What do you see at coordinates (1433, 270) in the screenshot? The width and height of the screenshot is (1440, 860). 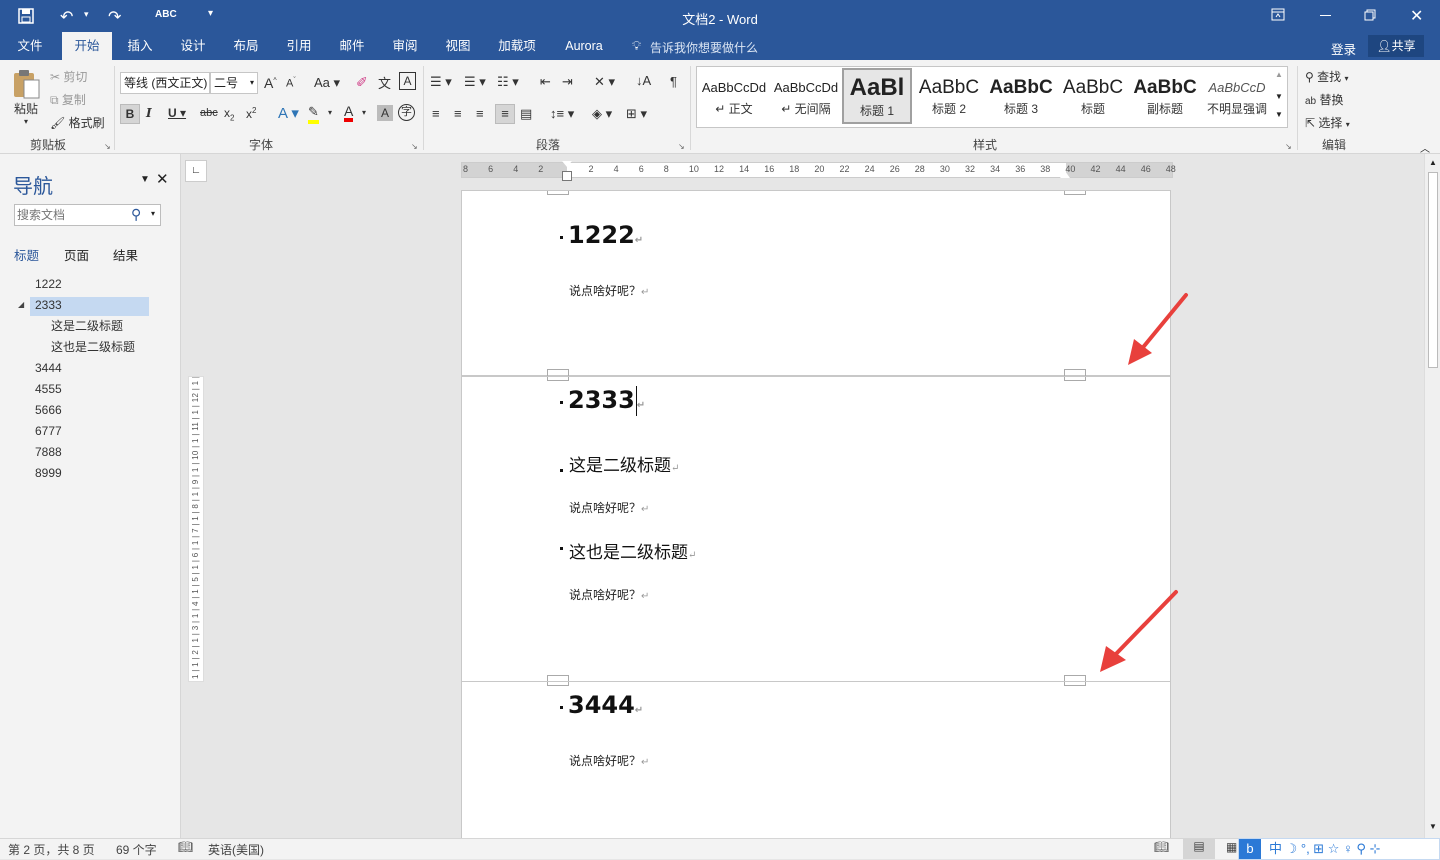 I see `scroll-thumb` at bounding box center [1433, 270].